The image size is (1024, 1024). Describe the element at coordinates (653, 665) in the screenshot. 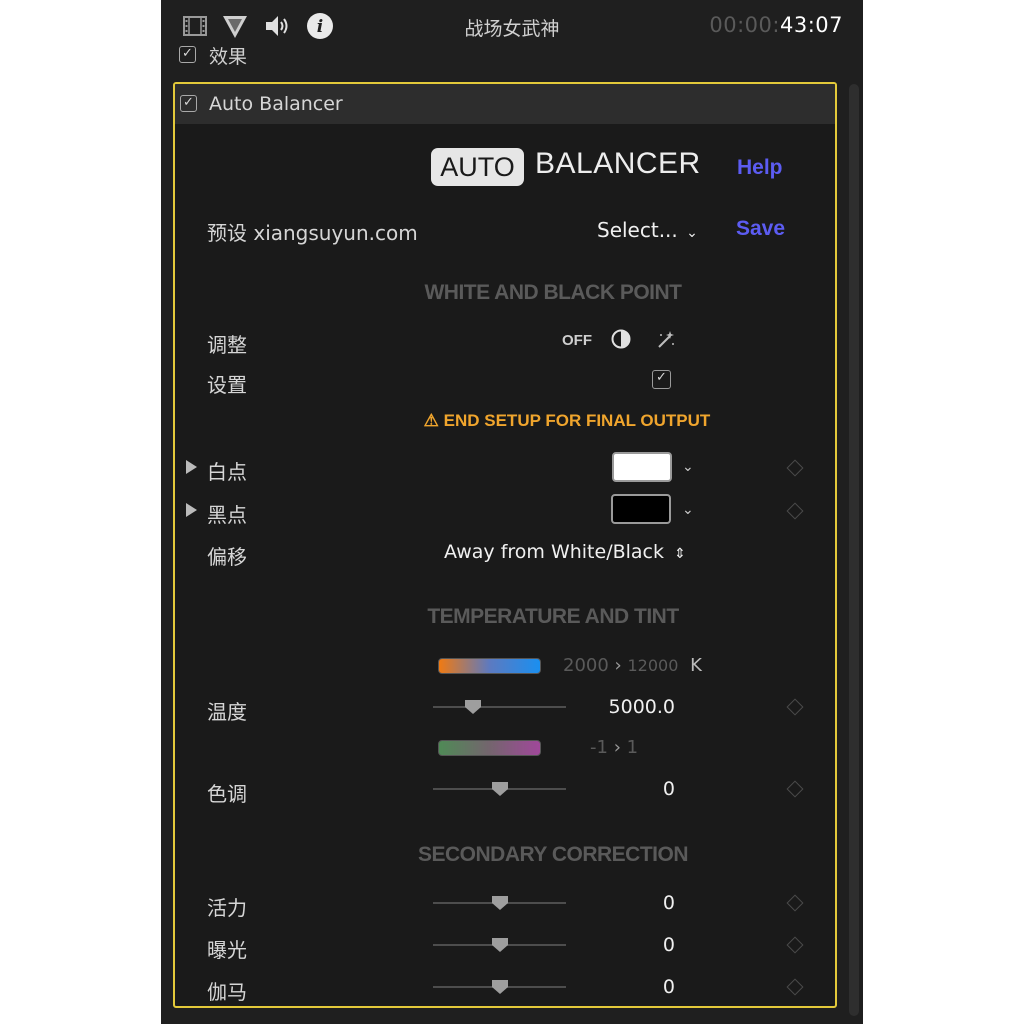

I see `temperature-range-high: 12000` at that location.